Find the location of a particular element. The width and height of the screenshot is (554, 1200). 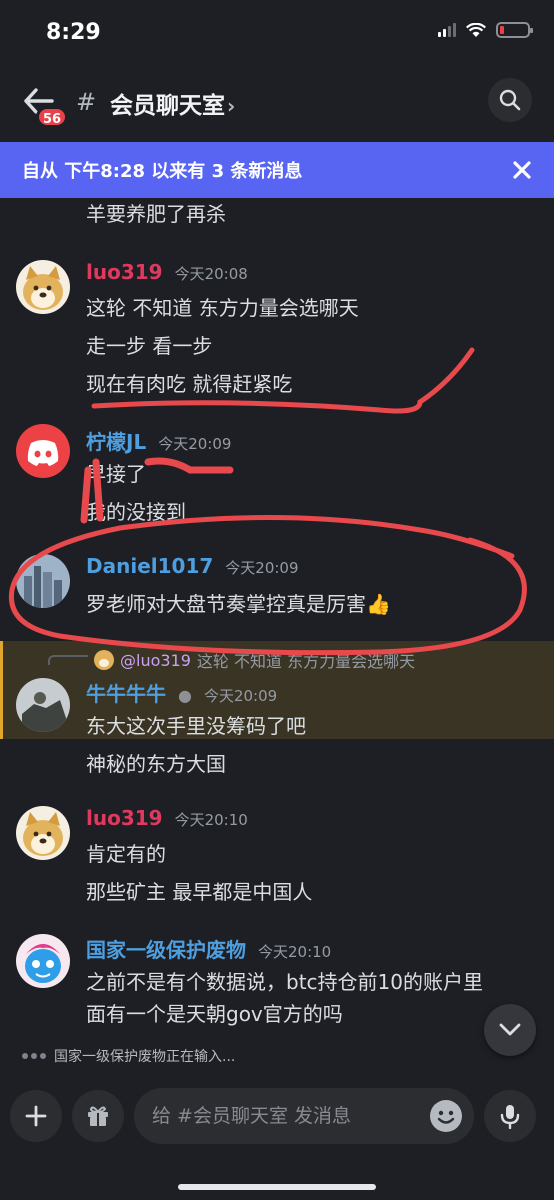

scroll-to-bottom-button is located at coordinates (510, 1030).